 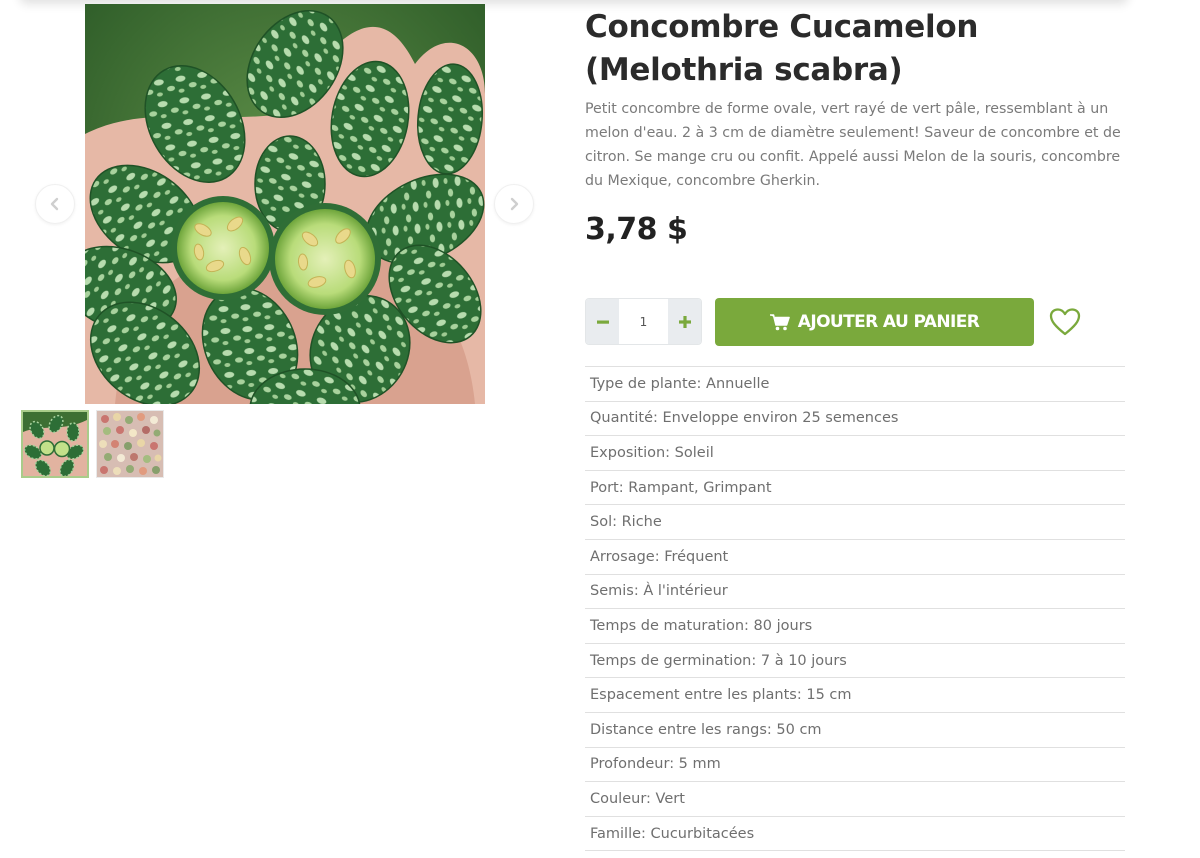 I want to click on shopping-cart-icon, so click(x=779, y=321).